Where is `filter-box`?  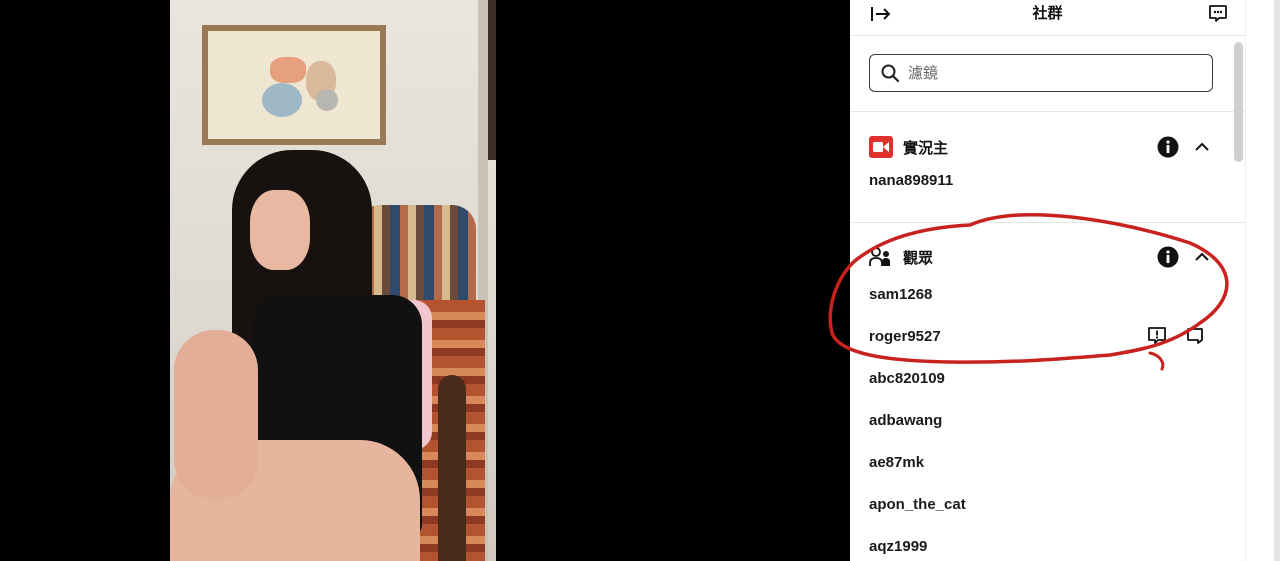 filter-box is located at coordinates (1041, 73).